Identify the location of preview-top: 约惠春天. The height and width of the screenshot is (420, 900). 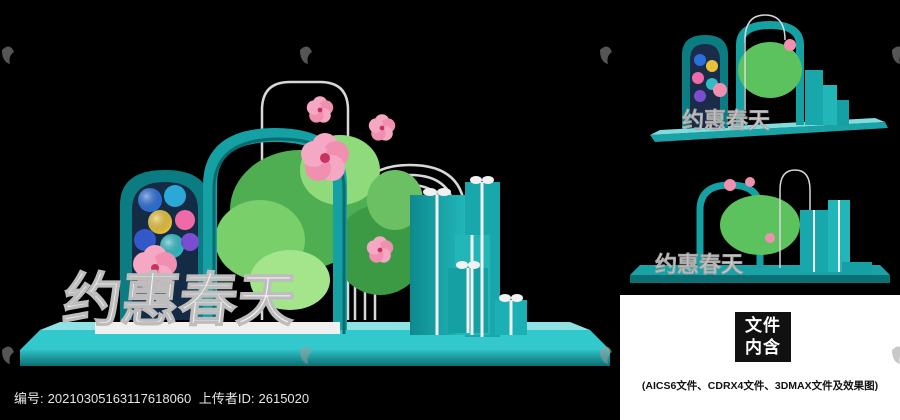
(769, 78).